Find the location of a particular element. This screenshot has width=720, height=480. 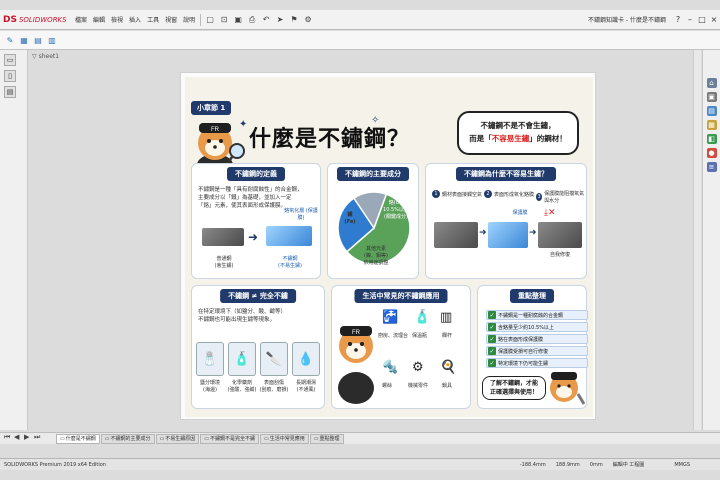

bubble-line2: 而是「不容易生鏽」的鋼材！ is located at coordinates (518, 138).